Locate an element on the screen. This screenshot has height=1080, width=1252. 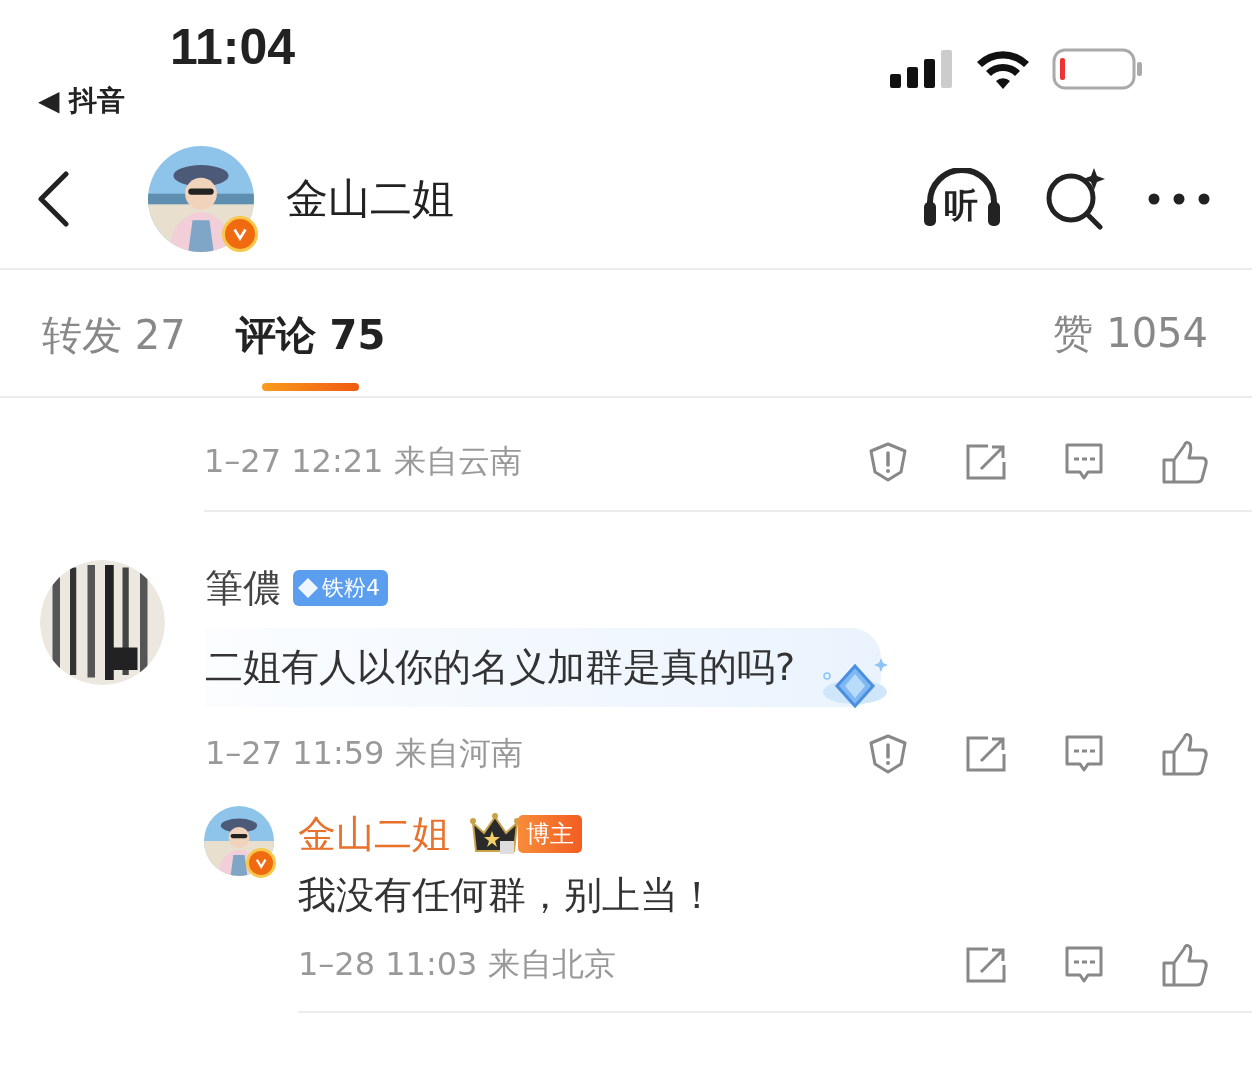
fan-level-badge: 铁粉4 is located at coordinates (340, 588).